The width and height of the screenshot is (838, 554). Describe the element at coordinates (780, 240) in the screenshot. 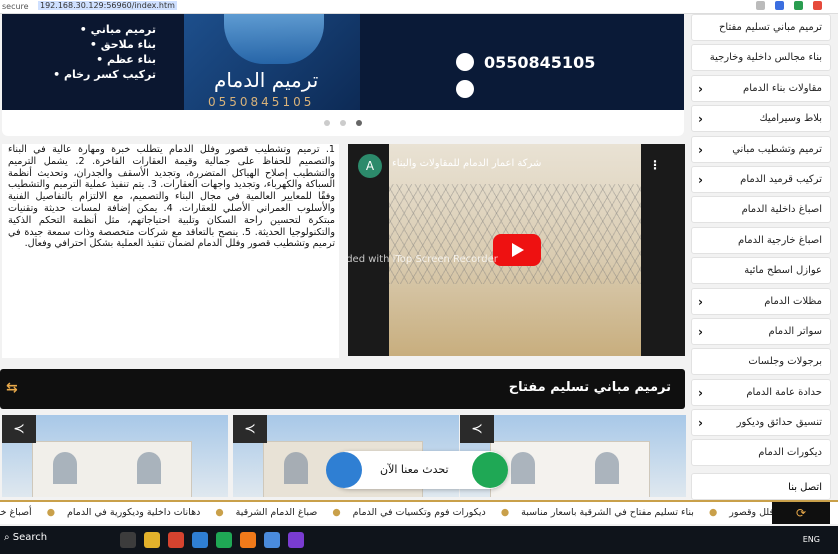

I see `sidebar-item-label: اصباغ خارجية الدمام` at that location.